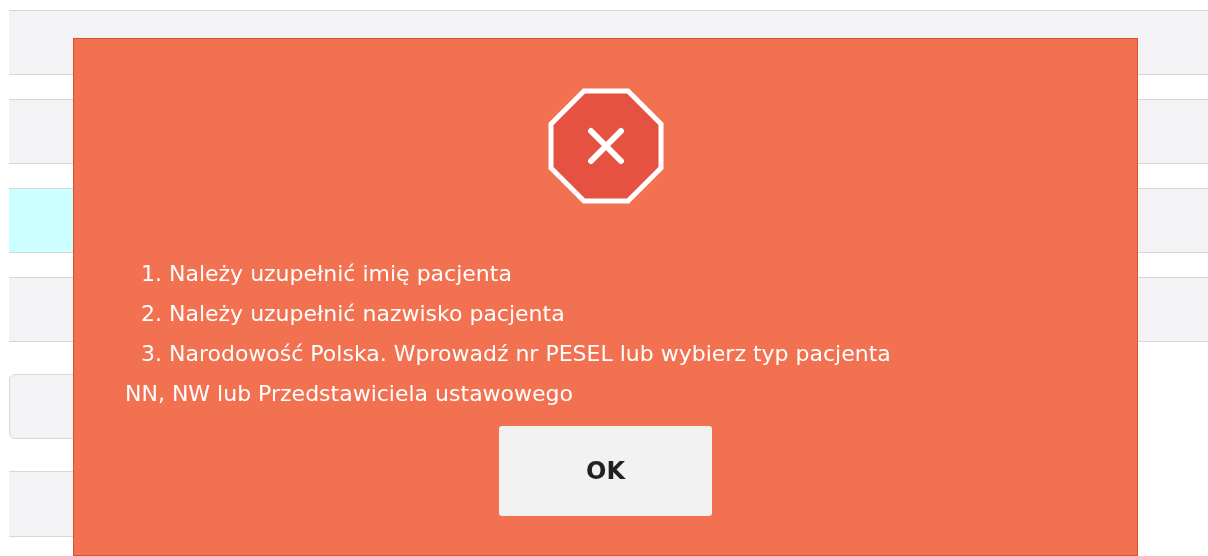  Describe the element at coordinates (326, 274) in the screenshot. I see `error-message: 1. Należy uzupełnić imię pacjenta` at that location.